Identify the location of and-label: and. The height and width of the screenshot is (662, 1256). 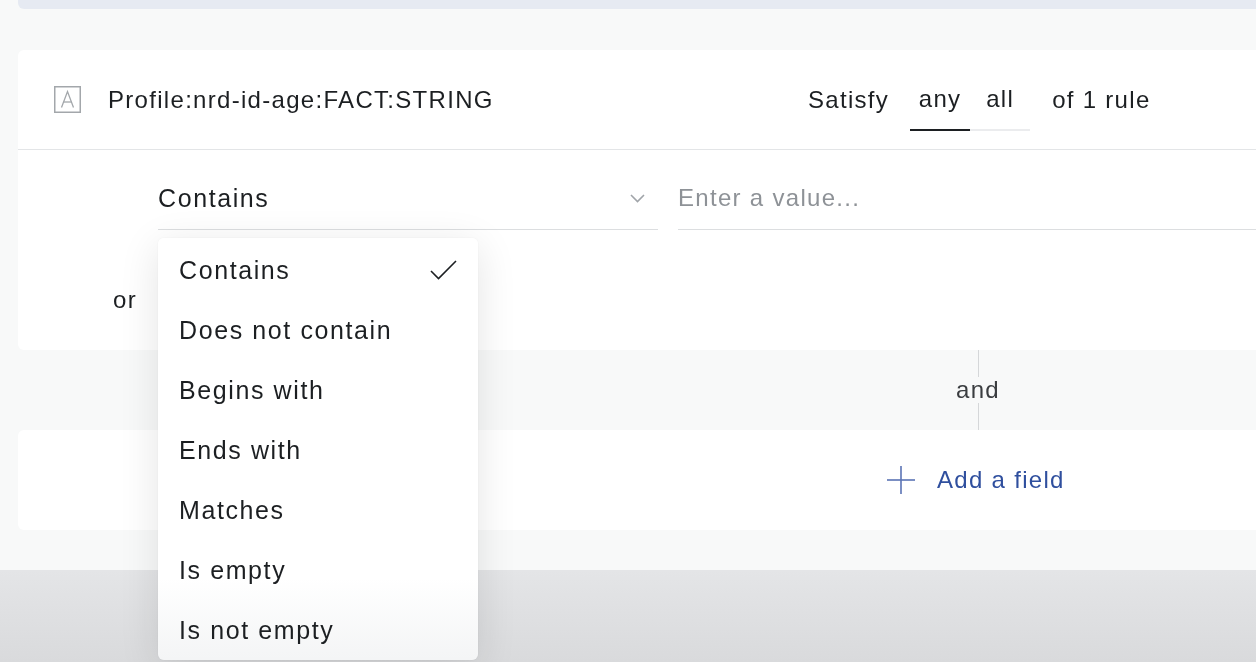
(978, 390).